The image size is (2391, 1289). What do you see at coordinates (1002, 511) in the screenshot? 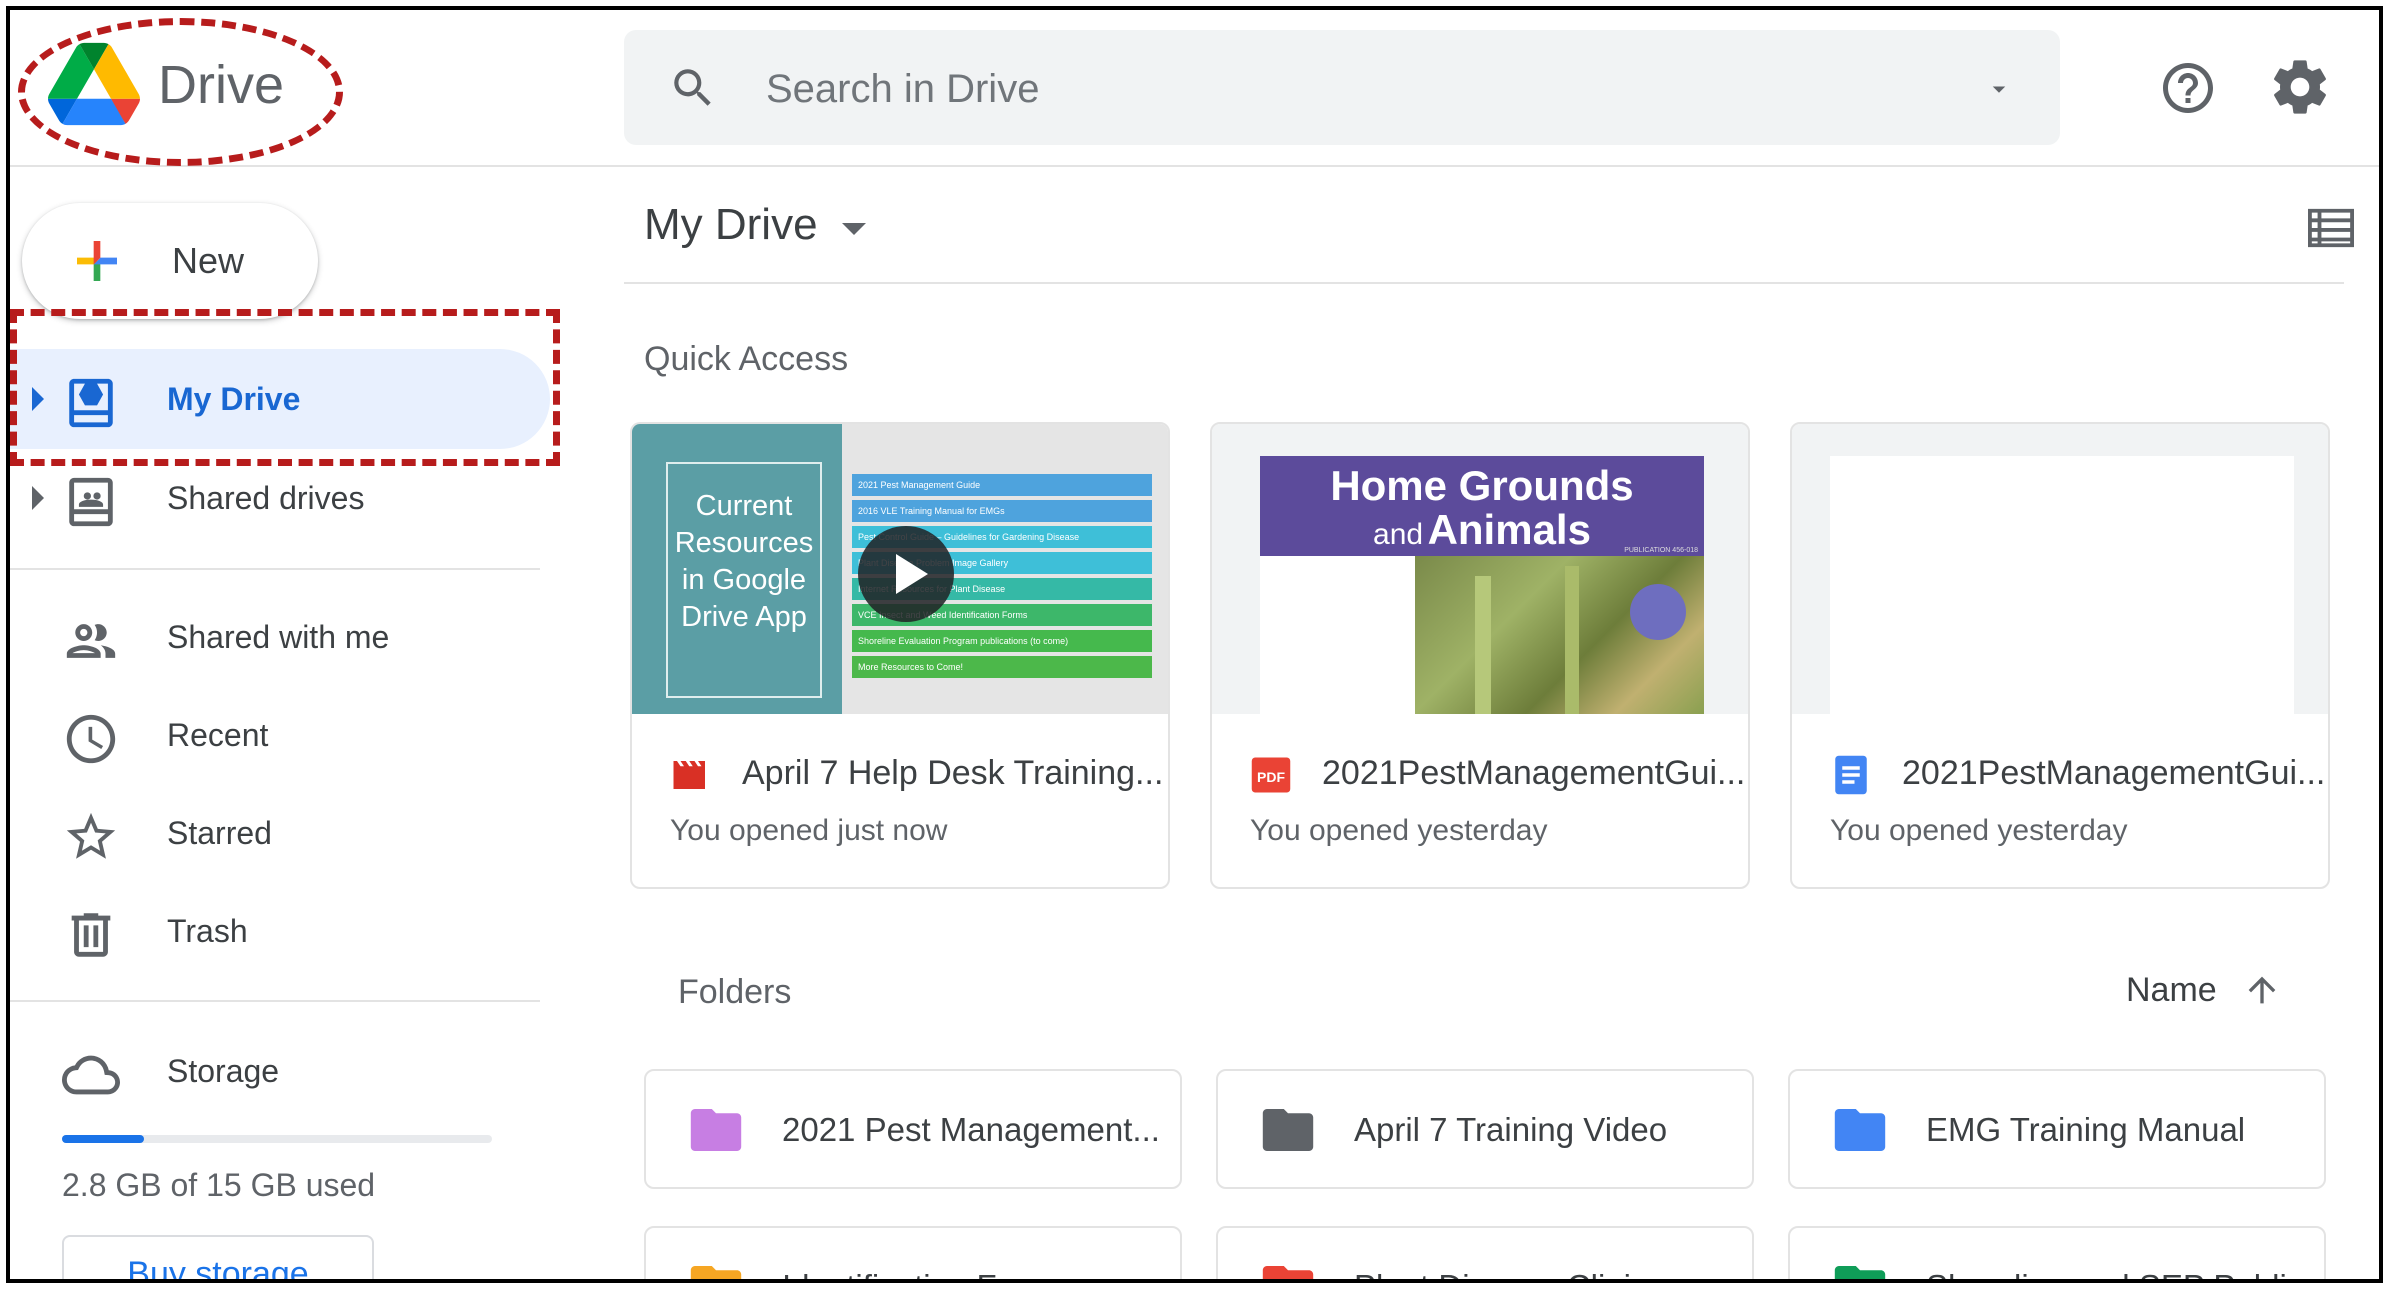
I see `thumbnail-list-item: 2016 VLE Training Manual for EMGs` at bounding box center [1002, 511].